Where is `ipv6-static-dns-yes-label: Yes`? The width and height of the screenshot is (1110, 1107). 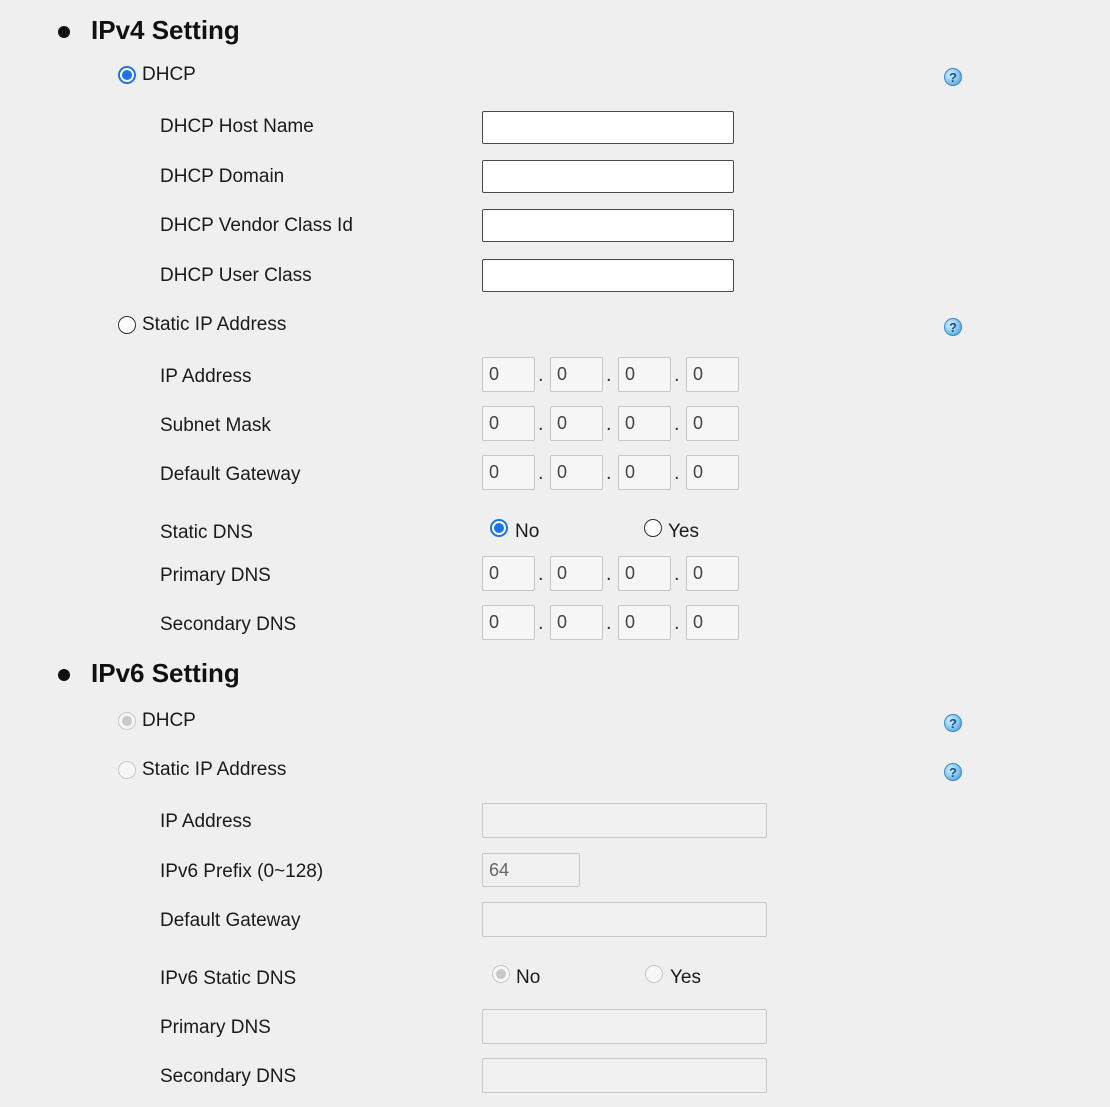 ipv6-static-dns-yes-label: Yes is located at coordinates (685, 977).